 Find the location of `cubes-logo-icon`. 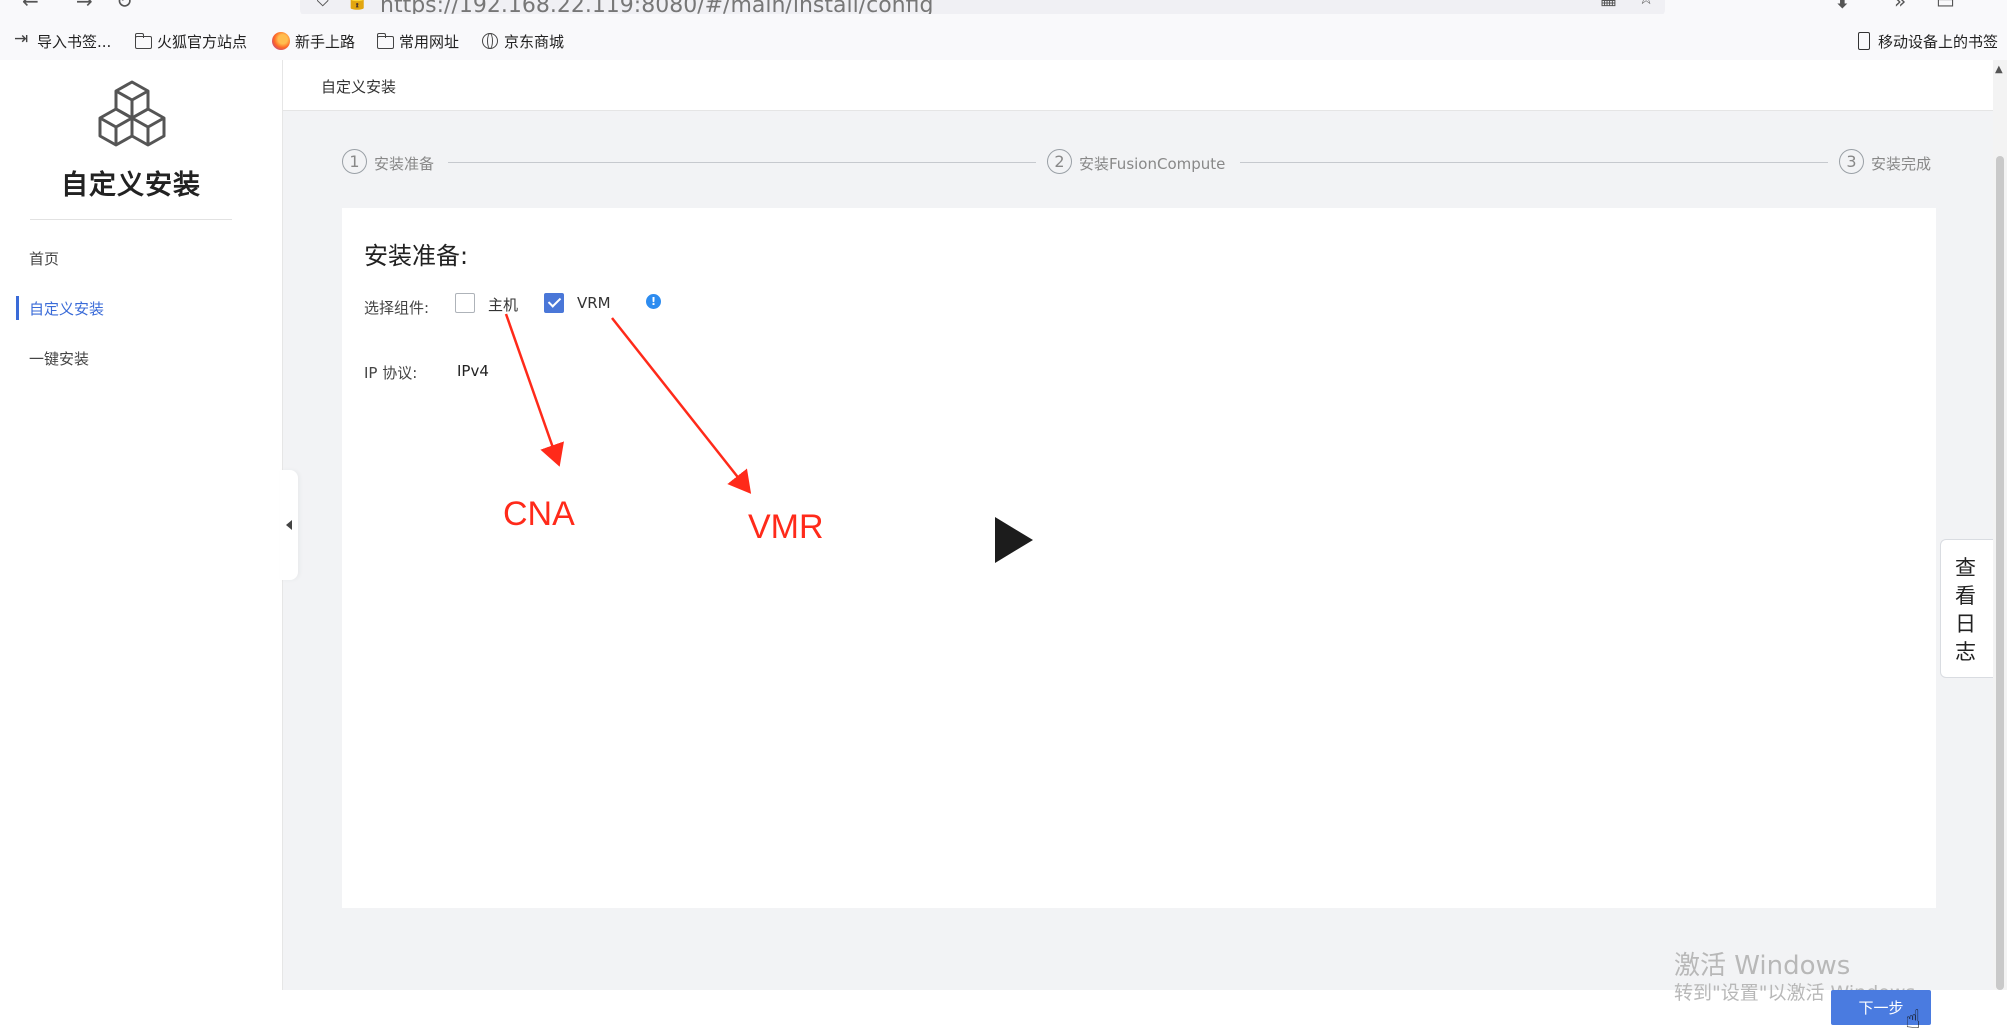

cubes-logo-icon is located at coordinates (132, 113).